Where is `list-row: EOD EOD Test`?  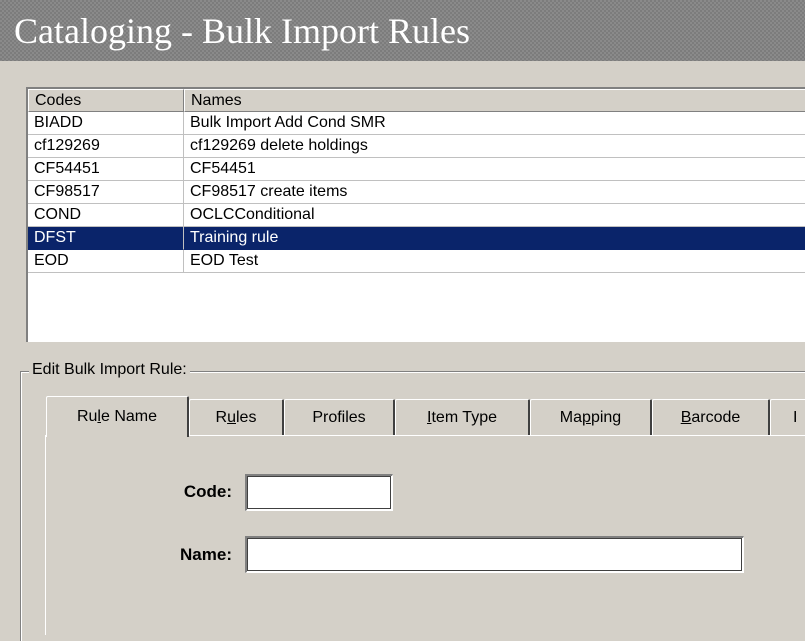
list-row: EOD EOD Test is located at coordinates (416, 261).